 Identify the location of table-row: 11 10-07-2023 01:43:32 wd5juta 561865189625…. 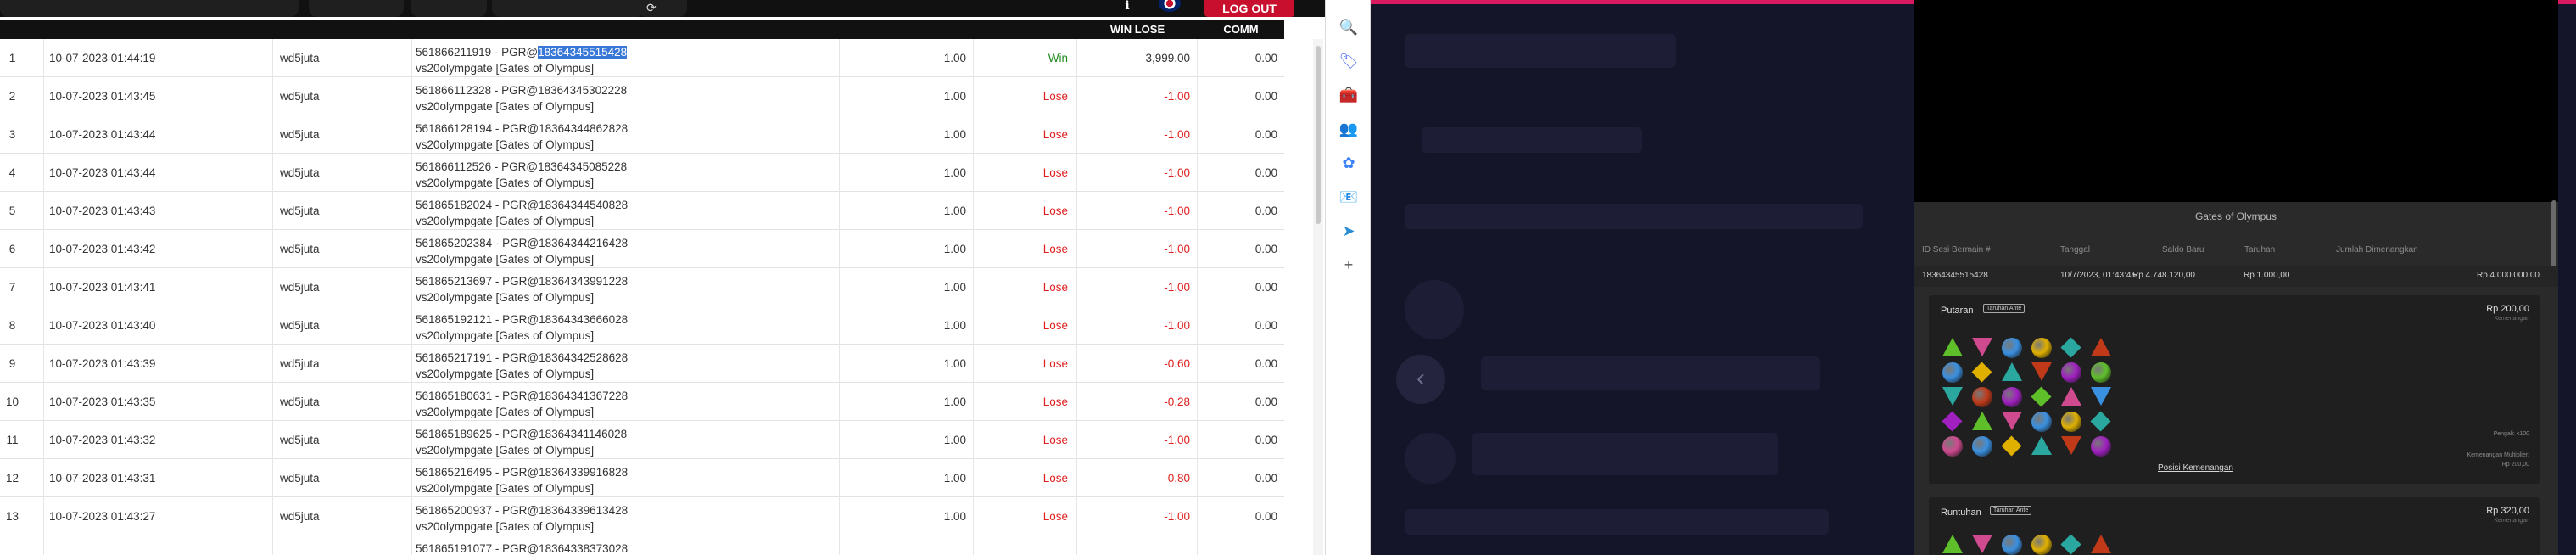
(642, 440).